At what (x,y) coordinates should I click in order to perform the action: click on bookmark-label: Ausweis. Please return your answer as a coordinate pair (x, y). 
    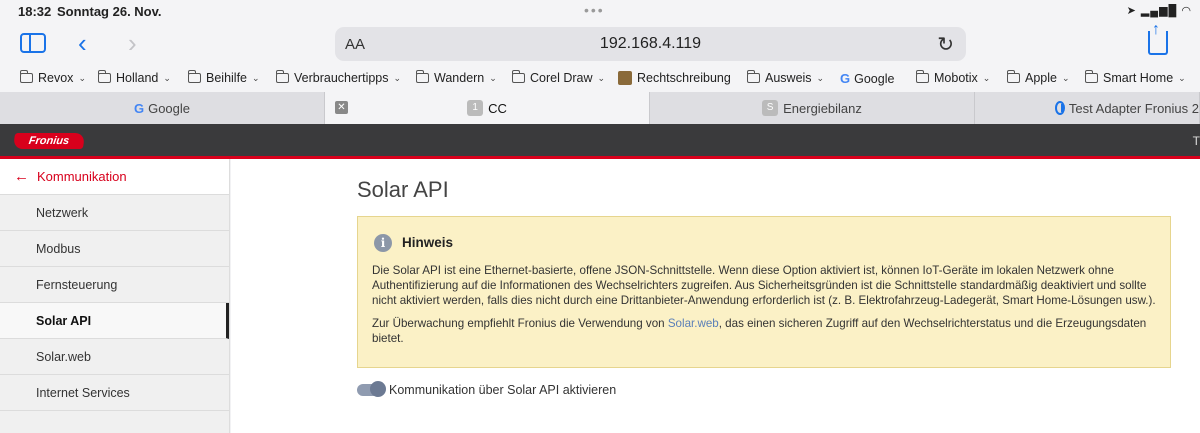
    Looking at the image, I should click on (788, 78).